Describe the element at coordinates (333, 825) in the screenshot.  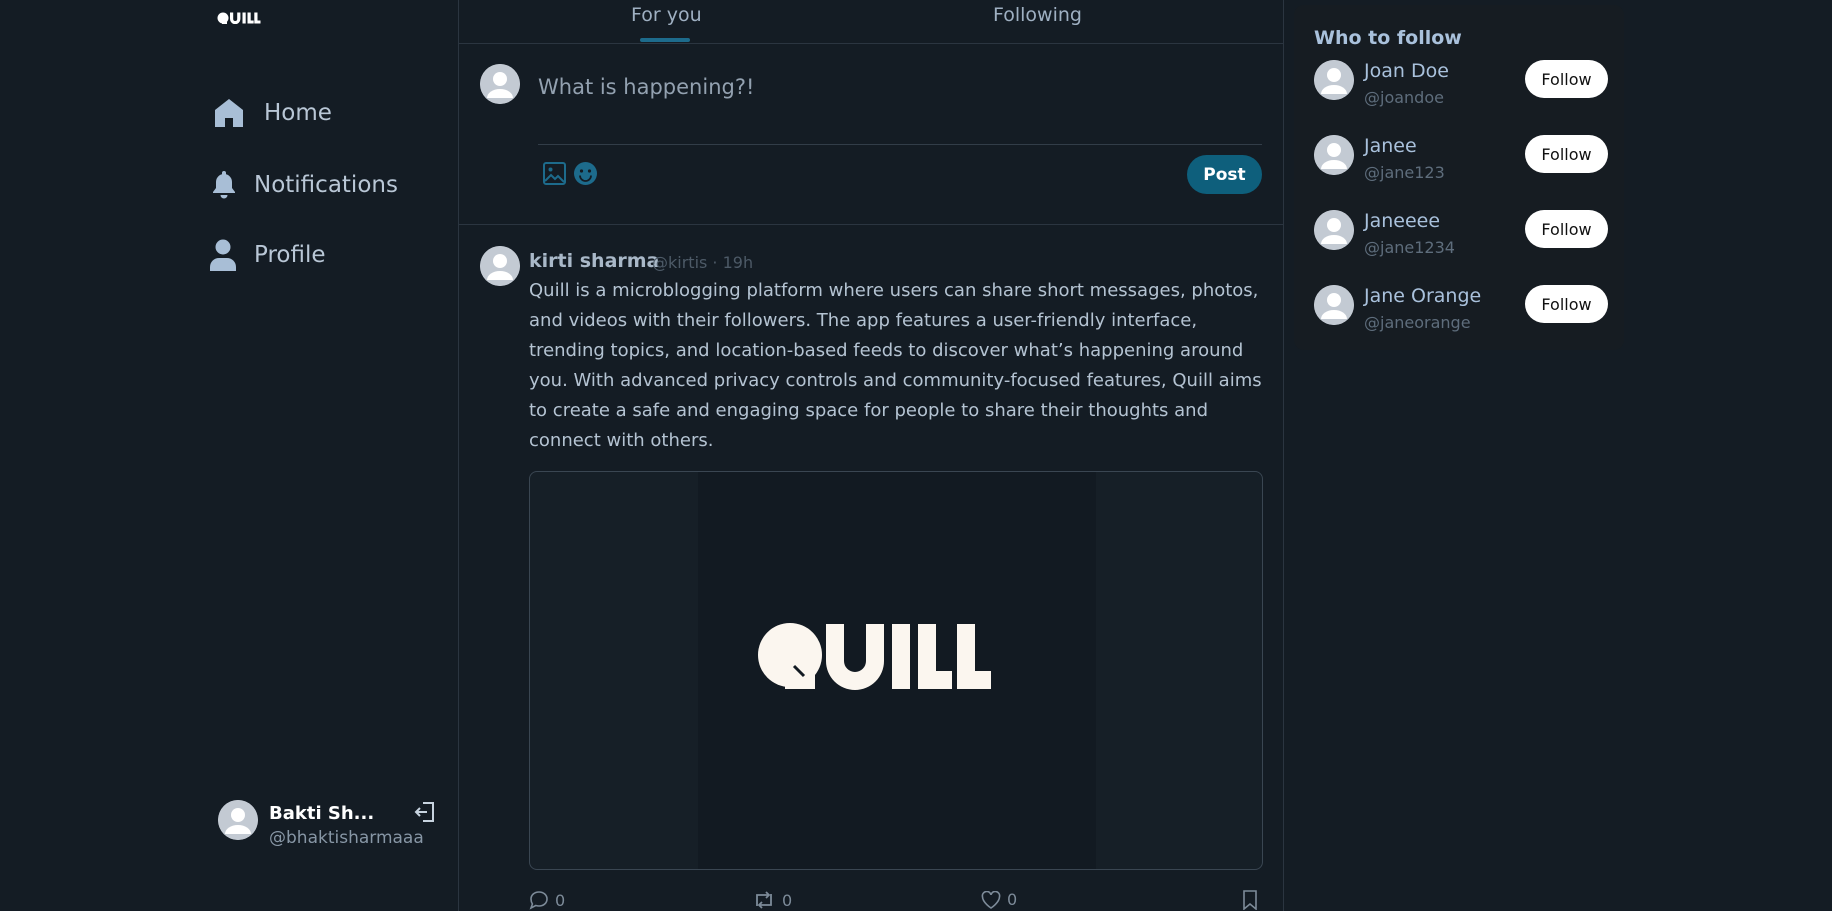
I see `current-user-card: Bakti Sh... @bhaktisharmaaa` at that location.